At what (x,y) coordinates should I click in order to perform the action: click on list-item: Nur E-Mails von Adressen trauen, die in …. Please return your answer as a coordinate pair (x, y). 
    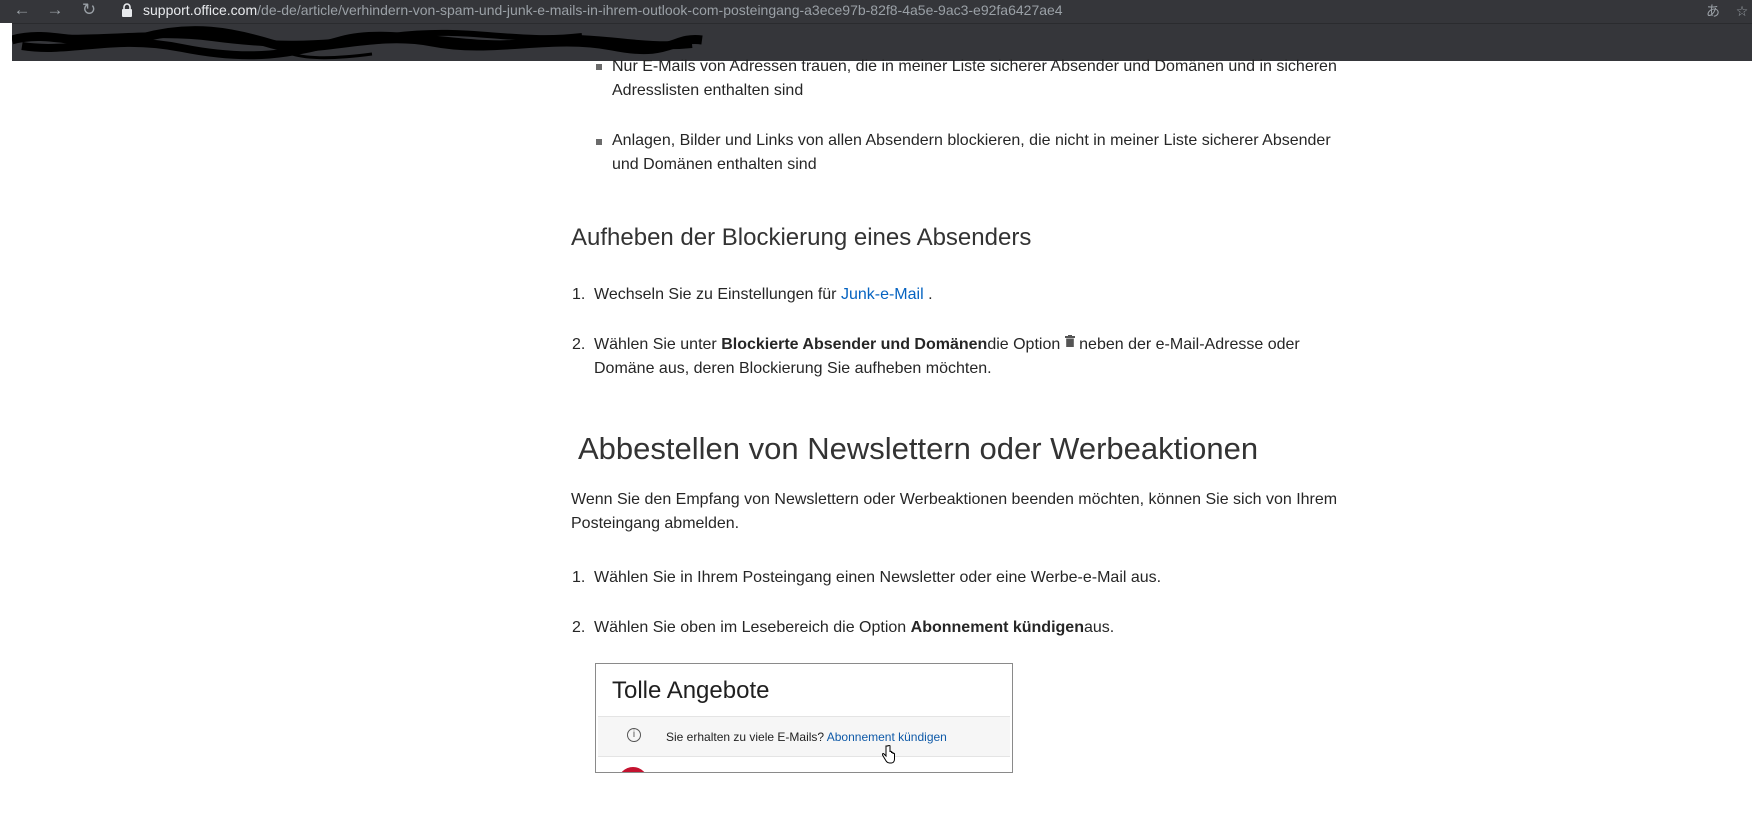
    Looking at the image, I should click on (974, 78).